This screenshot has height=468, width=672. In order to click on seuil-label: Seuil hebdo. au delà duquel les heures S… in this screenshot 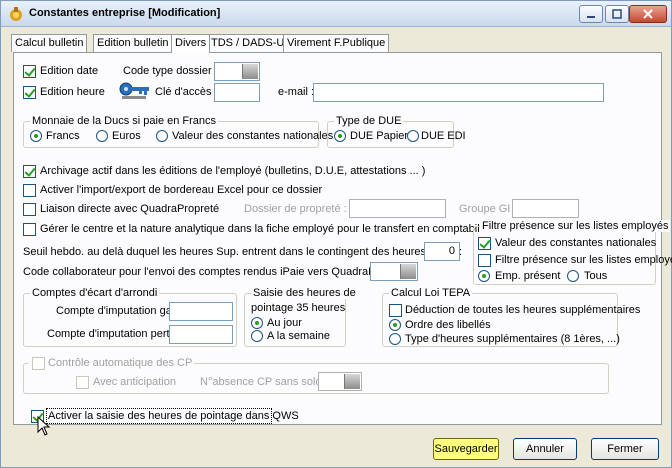, I will do `click(243, 252)`.